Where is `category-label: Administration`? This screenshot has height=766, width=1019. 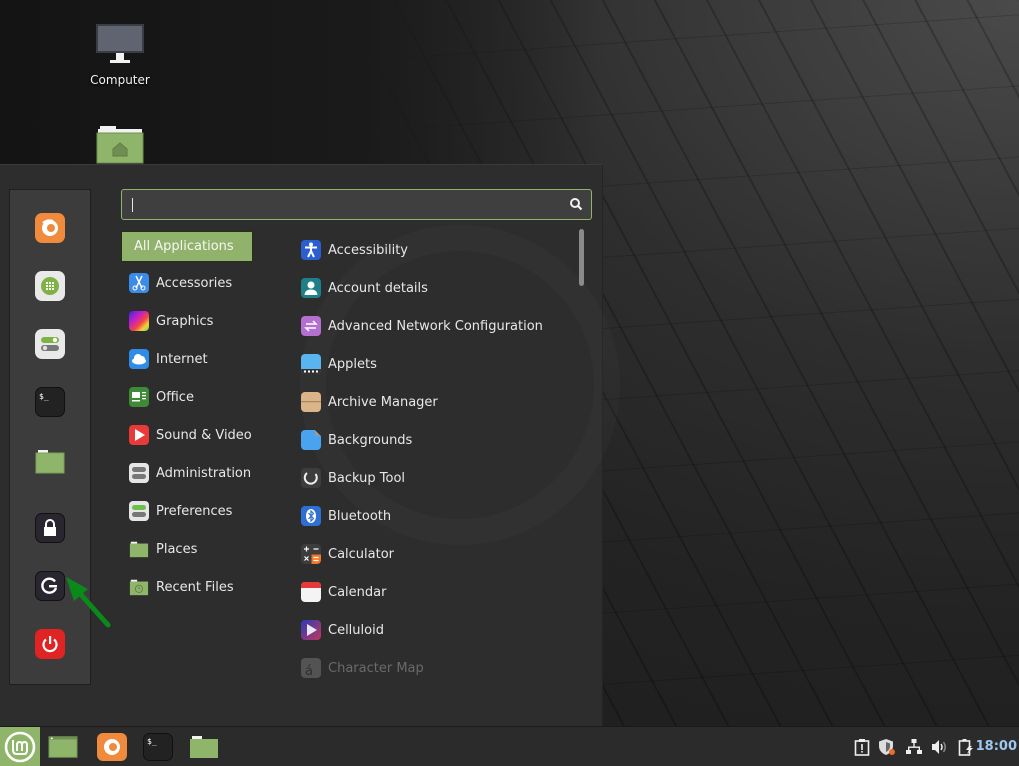
category-label: Administration is located at coordinates (204, 473).